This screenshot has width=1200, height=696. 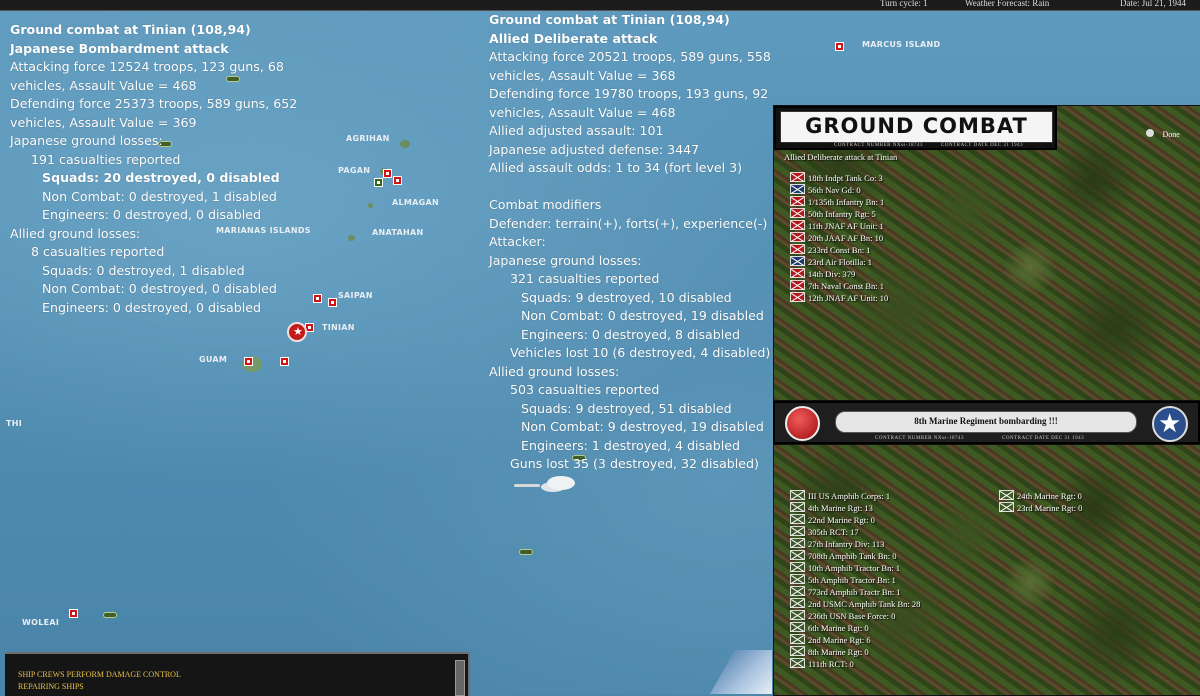 What do you see at coordinates (832, 274) in the screenshot?
I see `unit-label: 14th Div: 379` at bounding box center [832, 274].